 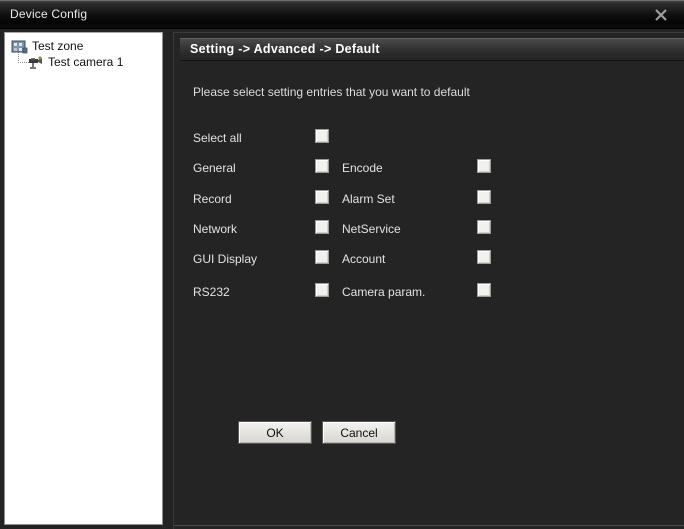 What do you see at coordinates (484, 197) in the screenshot?
I see `checkbox-alarm-set` at bounding box center [484, 197].